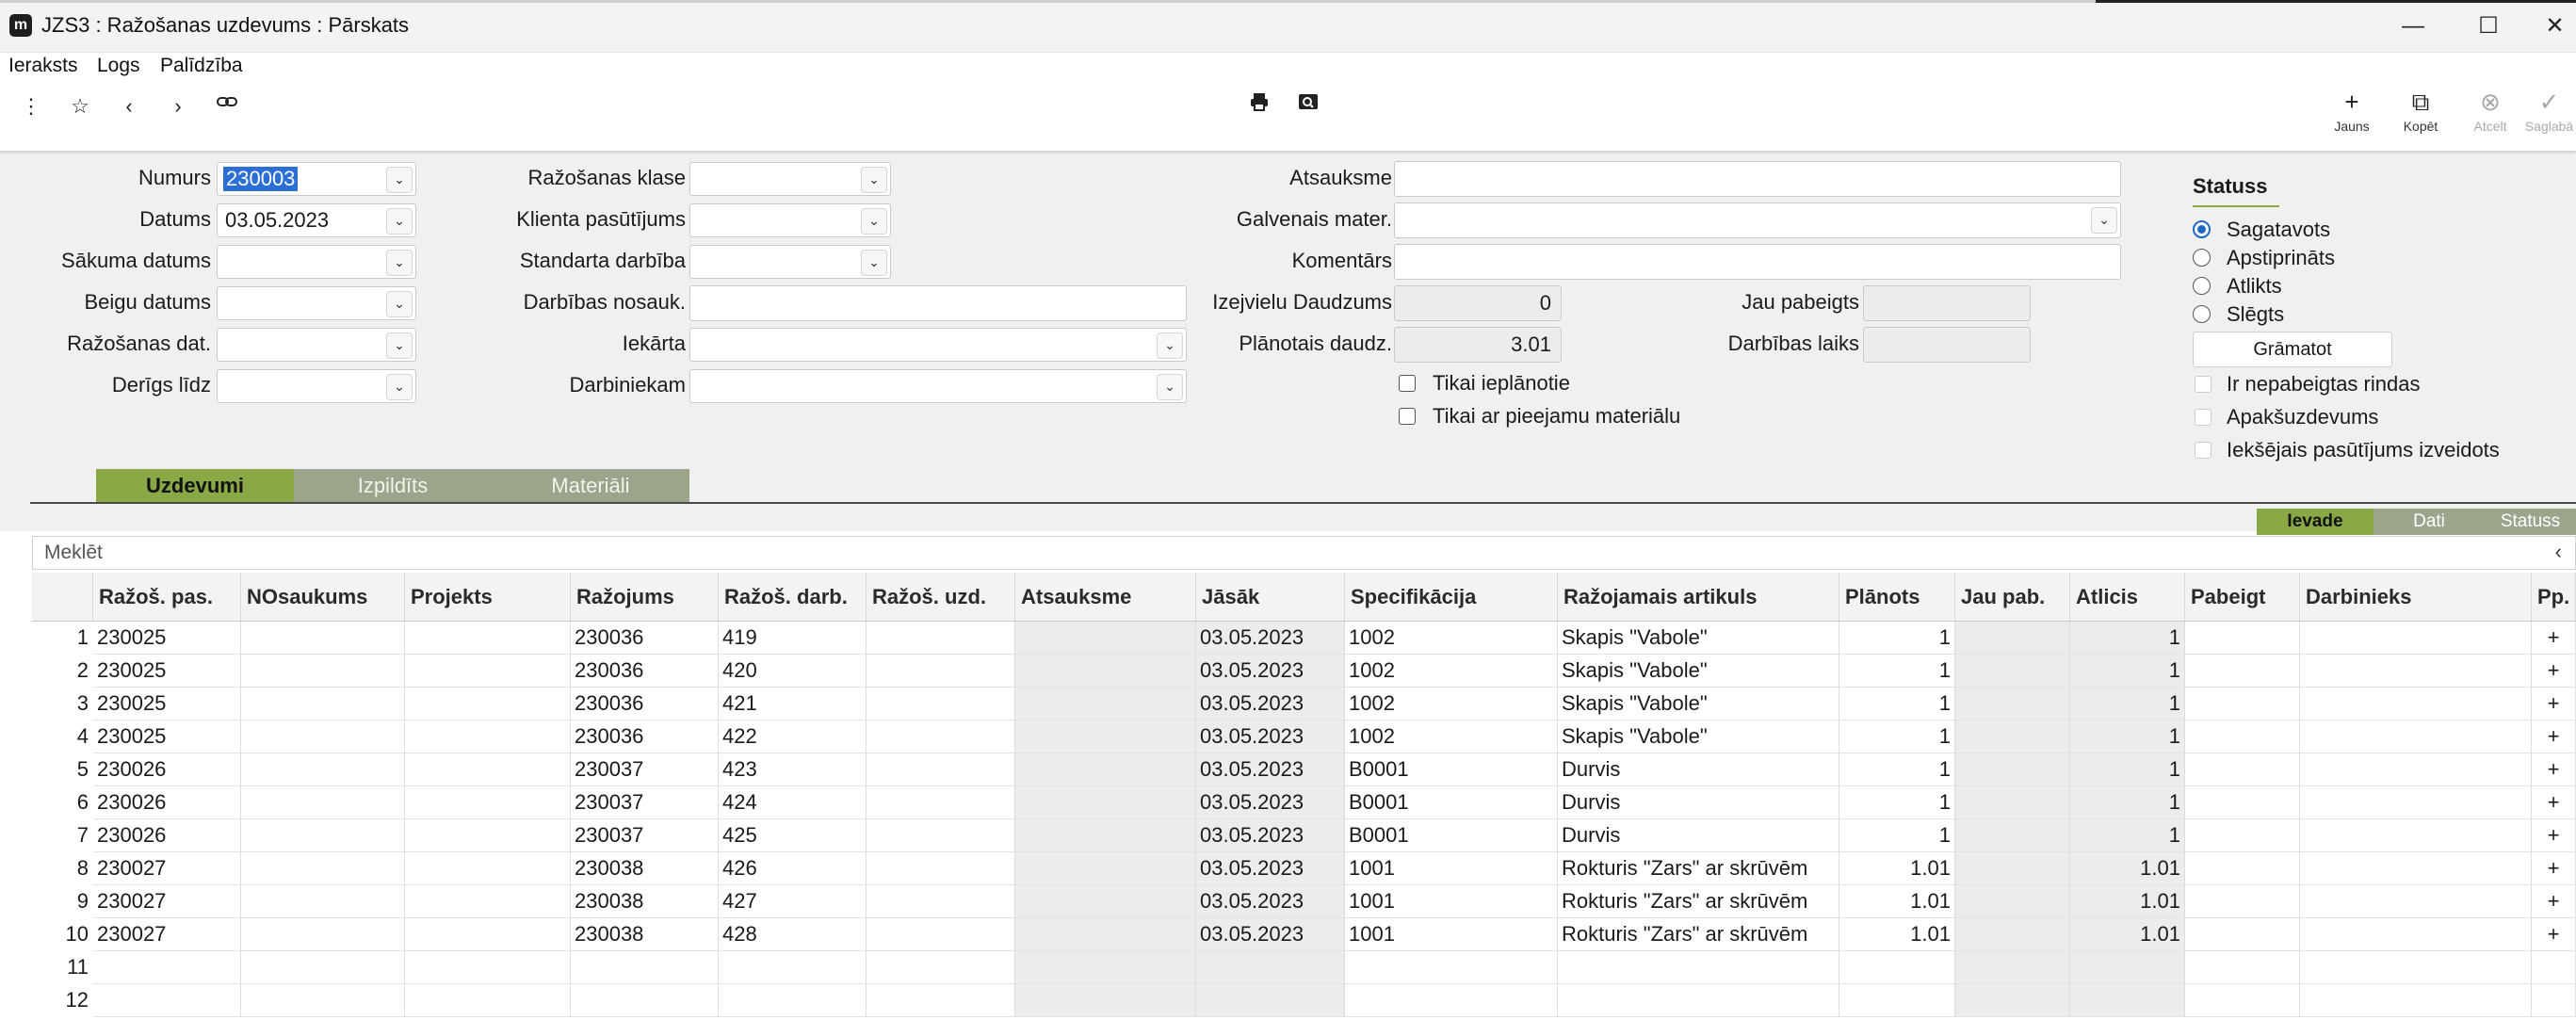 The image size is (2576, 1020). I want to click on row-number: 11, so click(60, 968).